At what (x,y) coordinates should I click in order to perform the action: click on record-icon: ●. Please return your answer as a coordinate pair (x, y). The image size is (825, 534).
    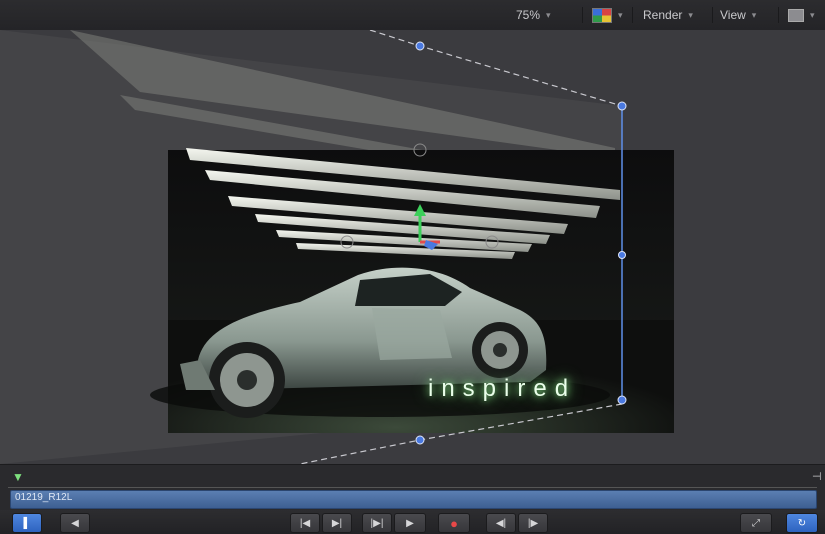
    Looking at the image, I should click on (454, 523).